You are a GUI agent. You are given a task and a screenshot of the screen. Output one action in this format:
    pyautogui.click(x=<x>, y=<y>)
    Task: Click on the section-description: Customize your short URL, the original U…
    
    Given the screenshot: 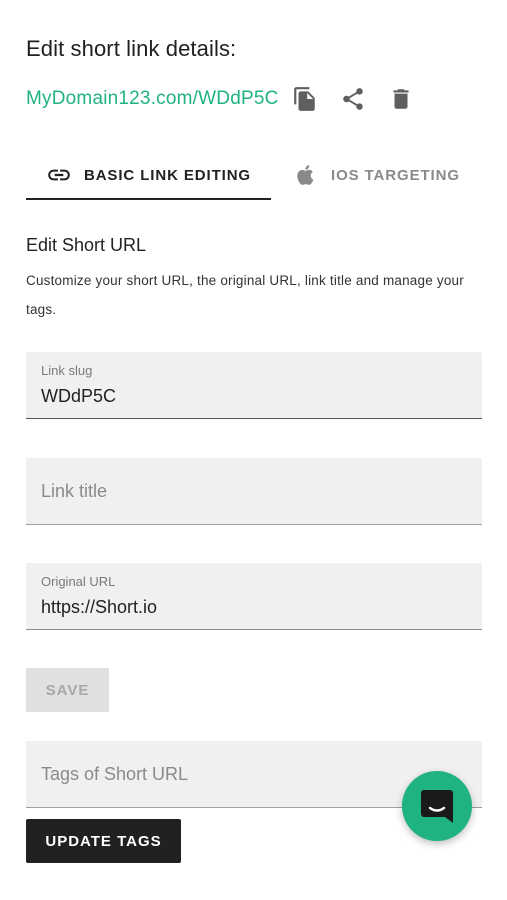 What is the action you would take?
    pyautogui.click(x=245, y=295)
    